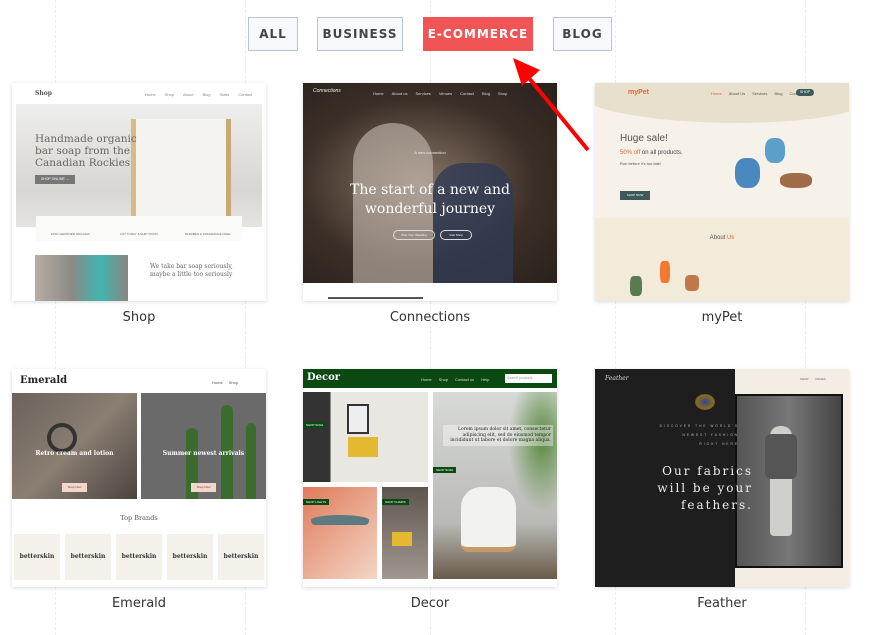  Describe the element at coordinates (327, 91) in the screenshot. I see `thumb-logo: Connections` at that location.